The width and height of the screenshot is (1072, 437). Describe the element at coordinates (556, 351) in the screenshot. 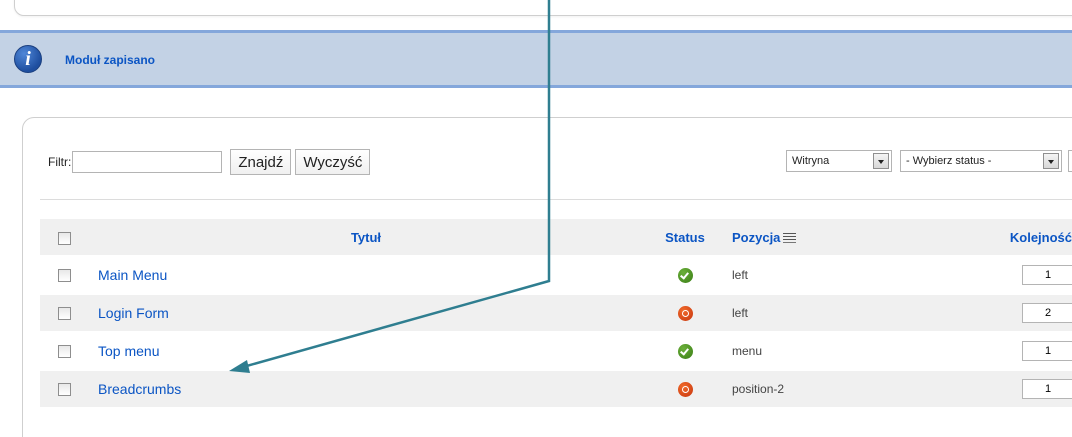

I see `table-row: Top menu menu` at that location.